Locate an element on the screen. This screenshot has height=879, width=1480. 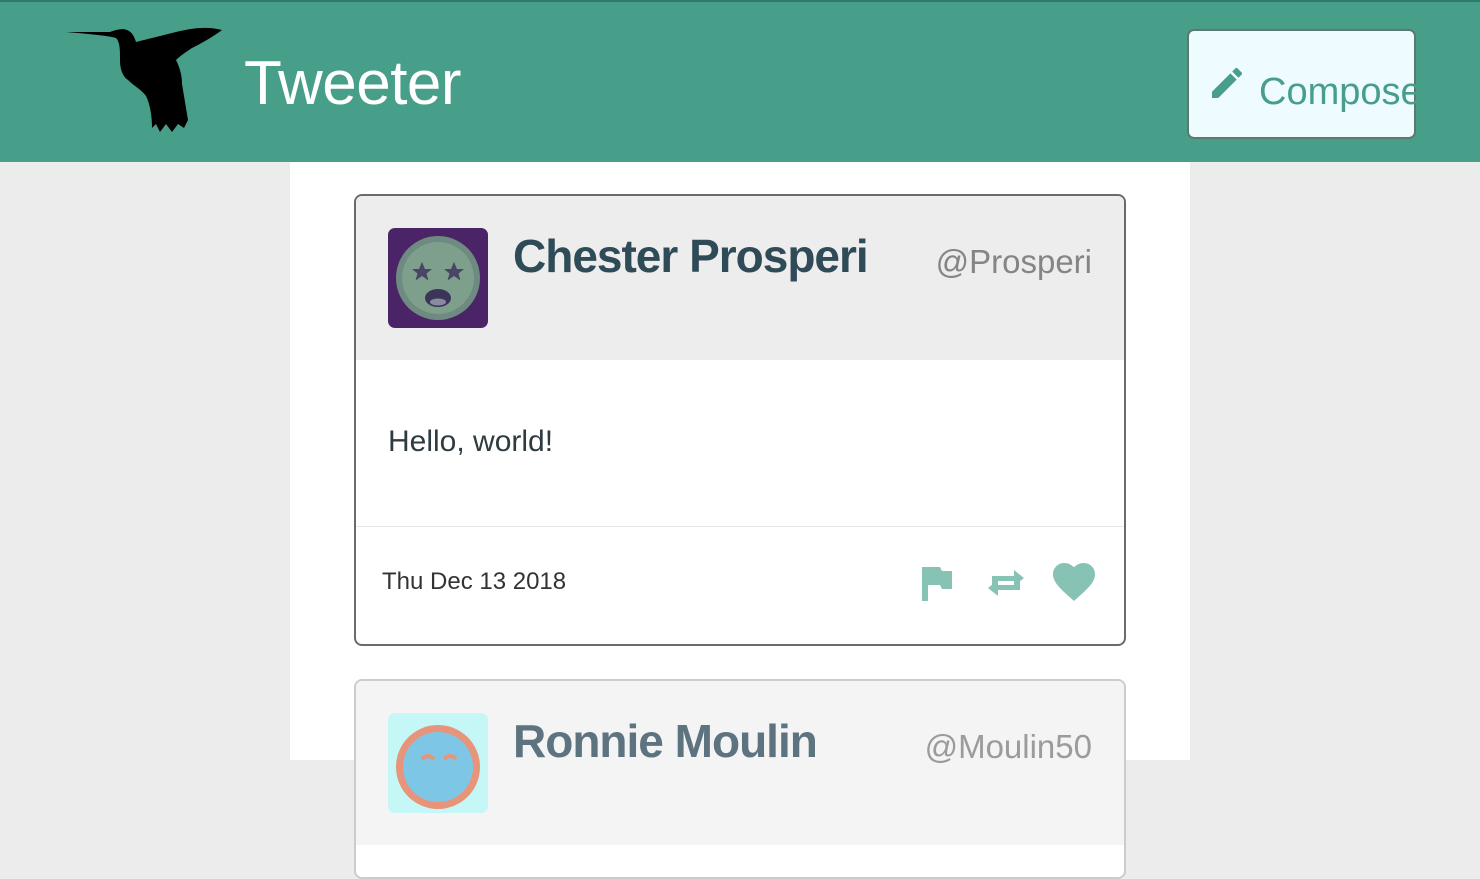
tweet-header: Ronnie Moulin @Moulin50 is located at coordinates (740, 763).